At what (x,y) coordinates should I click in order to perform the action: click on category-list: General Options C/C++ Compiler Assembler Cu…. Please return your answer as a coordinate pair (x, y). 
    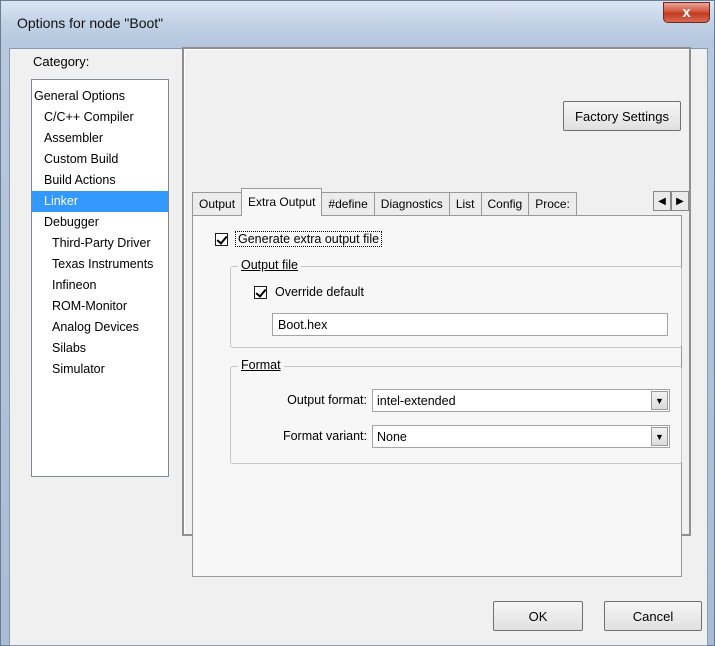
    Looking at the image, I should click on (100, 278).